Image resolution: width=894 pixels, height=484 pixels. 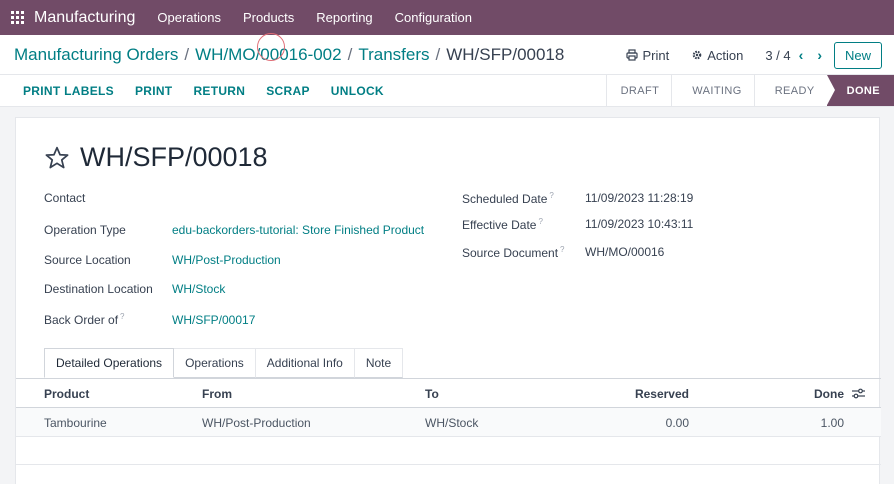 What do you see at coordinates (57, 158) in the screenshot?
I see `star-icon` at bounding box center [57, 158].